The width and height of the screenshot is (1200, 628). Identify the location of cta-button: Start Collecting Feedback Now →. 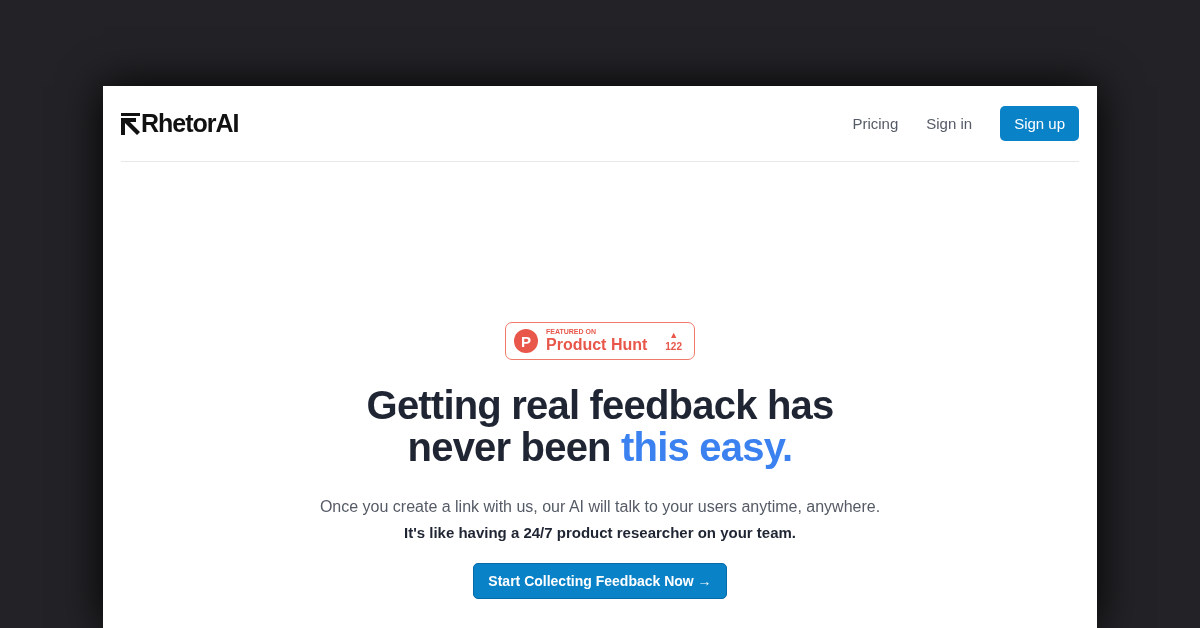
(600, 581).